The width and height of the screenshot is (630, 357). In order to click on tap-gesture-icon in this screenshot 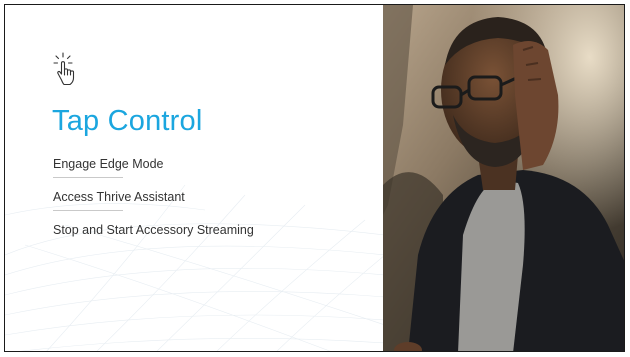, I will do `click(64, 69)`.